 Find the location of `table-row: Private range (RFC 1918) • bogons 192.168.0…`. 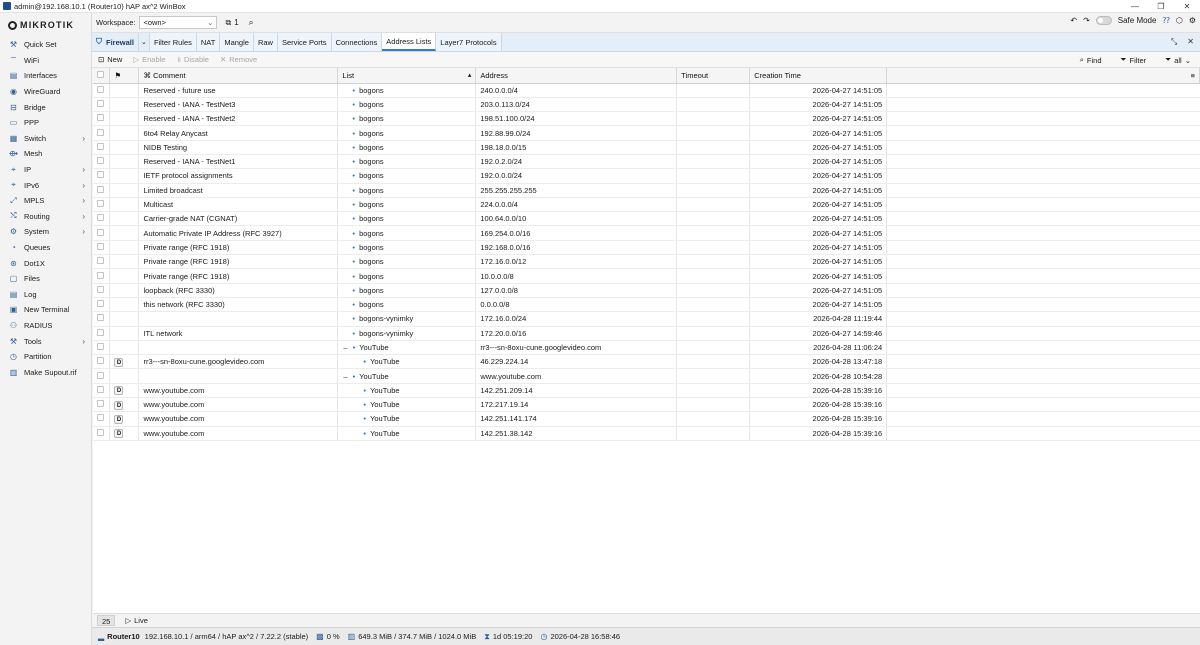

table-row: Private range (RFC 1918) • bogons 192.168.0… is located at coordinates (646, 248).